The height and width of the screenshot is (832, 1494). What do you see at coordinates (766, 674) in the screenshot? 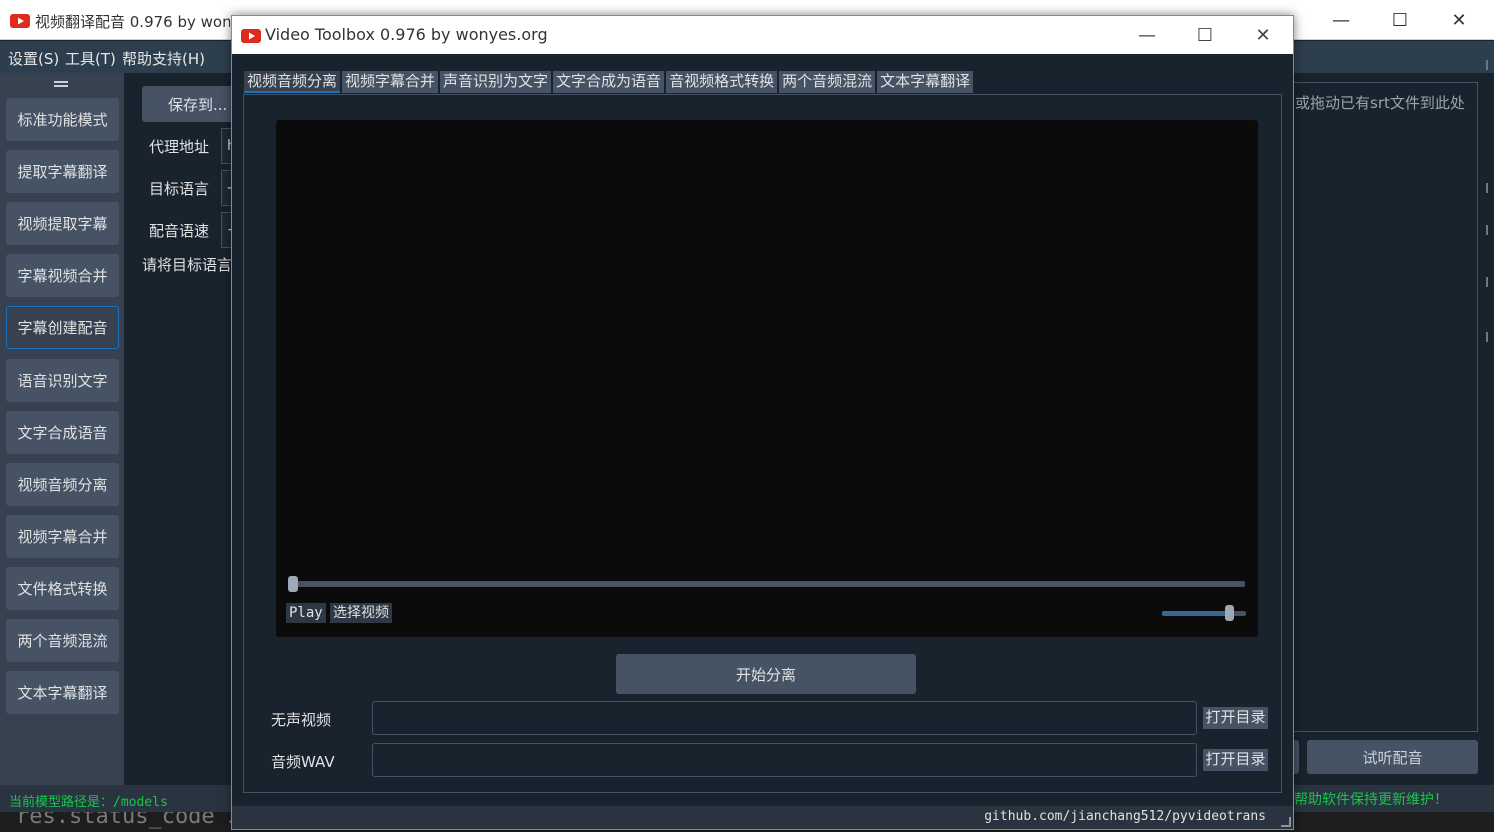
I see `start-separate-button: 开始分离` at bounding box center [766, 674].